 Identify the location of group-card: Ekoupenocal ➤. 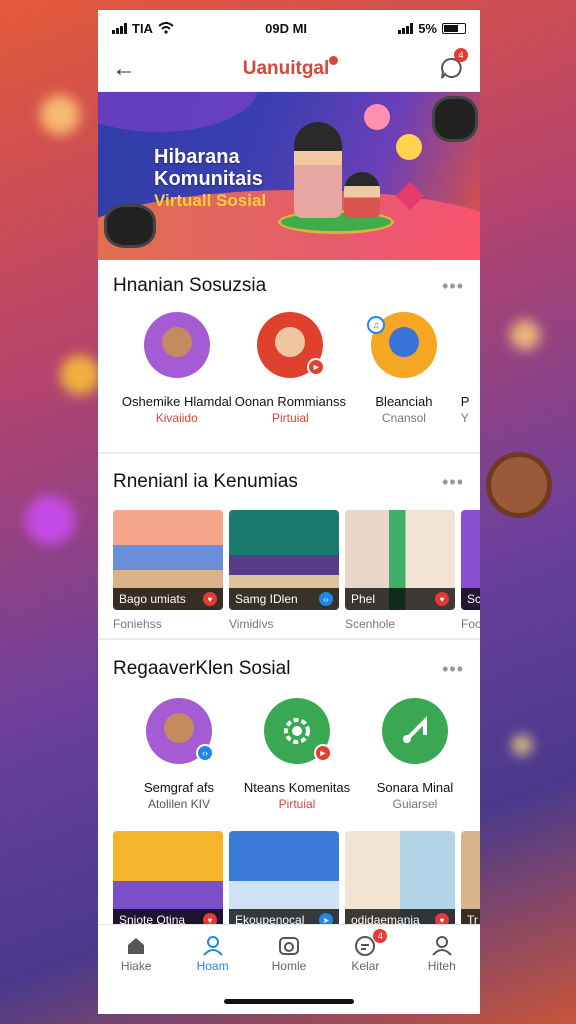
(284, 881).